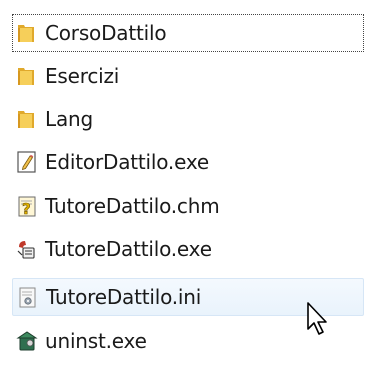  What do you see at coordinates (132, 206) in the screenshot?
I see `file-name: TutoreDattilo.chm` at bounding box center [132, 206].